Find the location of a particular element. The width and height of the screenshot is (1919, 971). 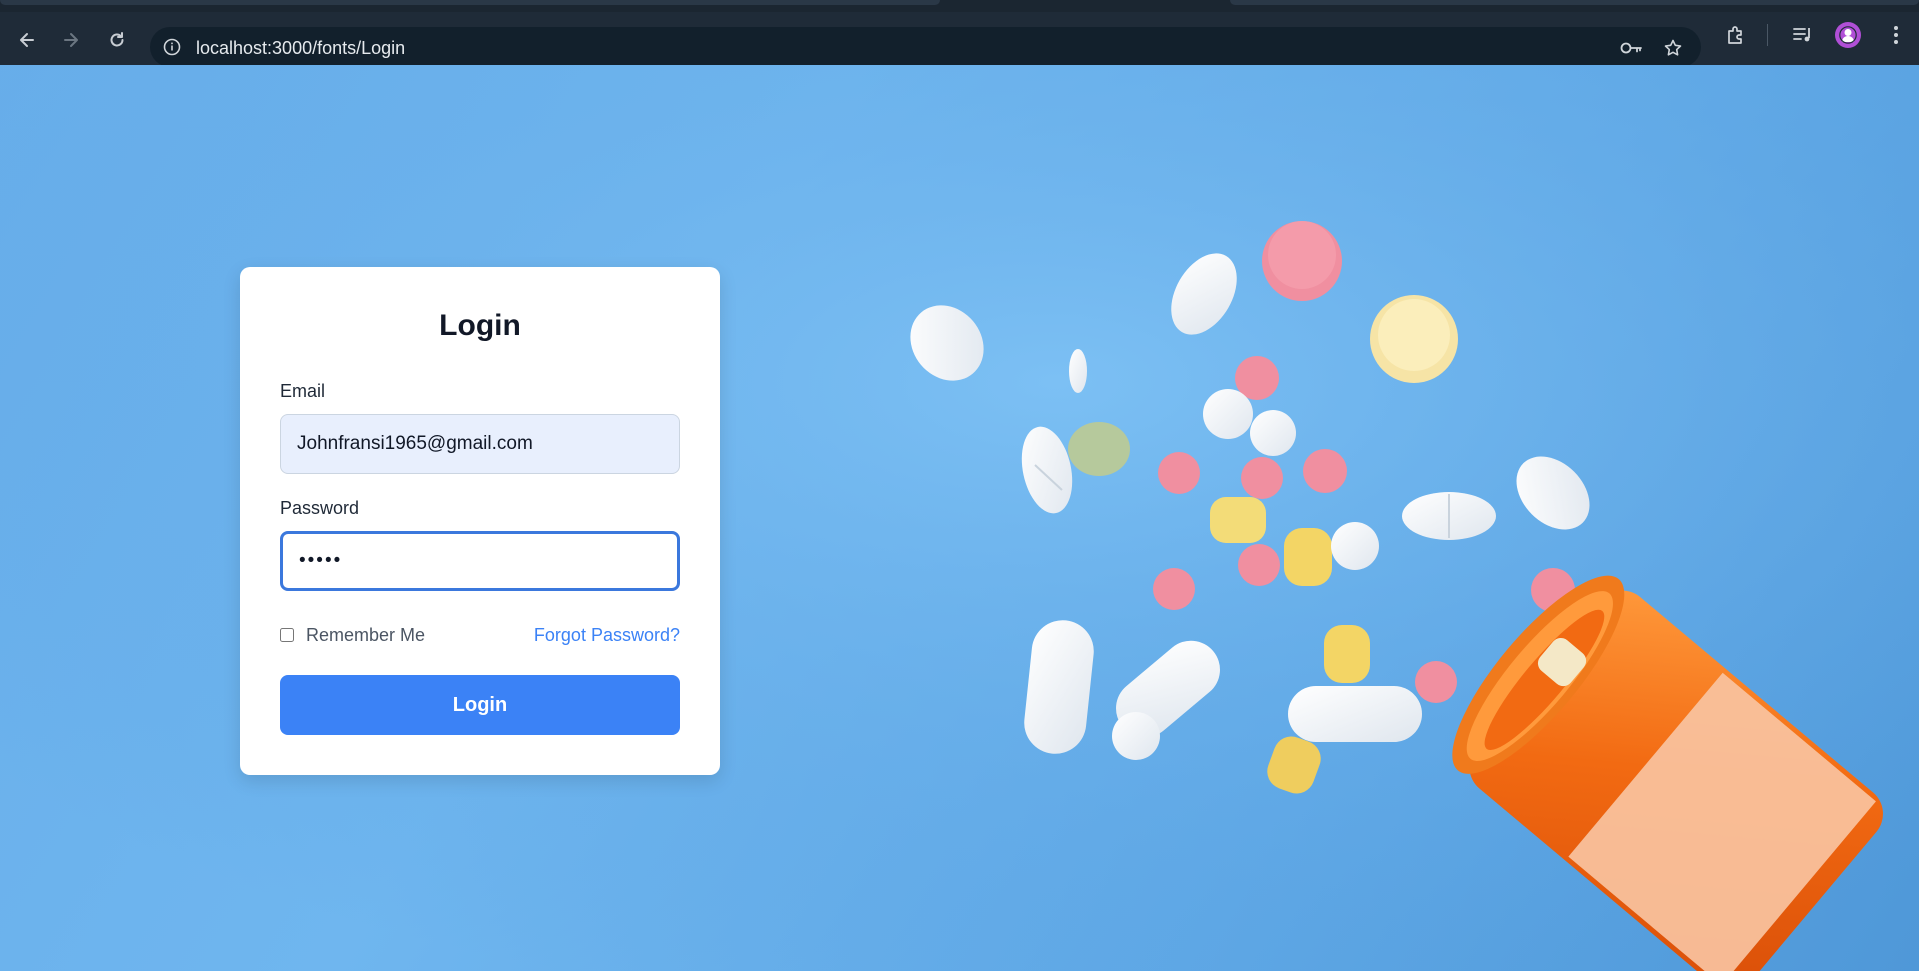

password-input is located at coordinates (480, 561).